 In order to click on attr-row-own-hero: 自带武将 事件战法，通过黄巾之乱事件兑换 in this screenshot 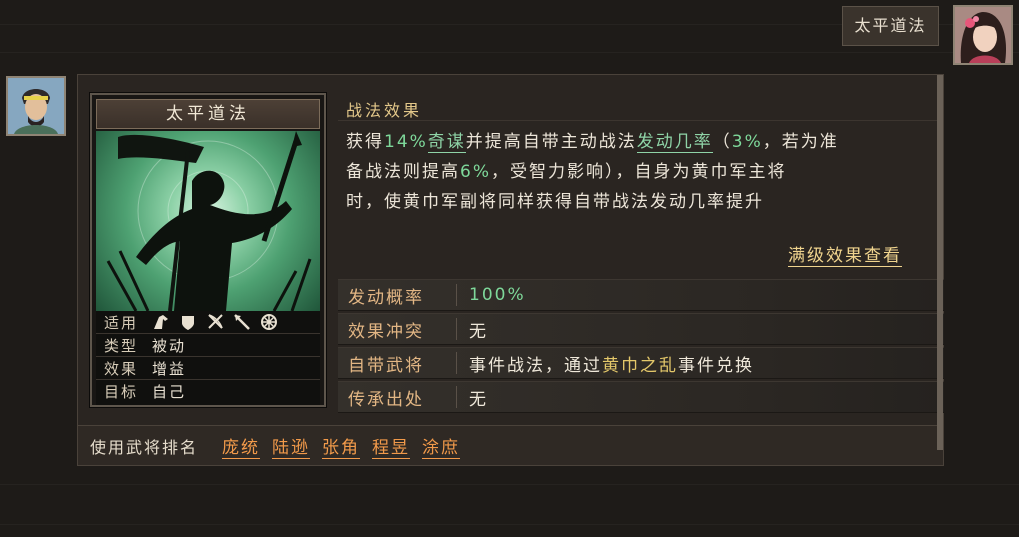, I will do `click(641, 363)`.